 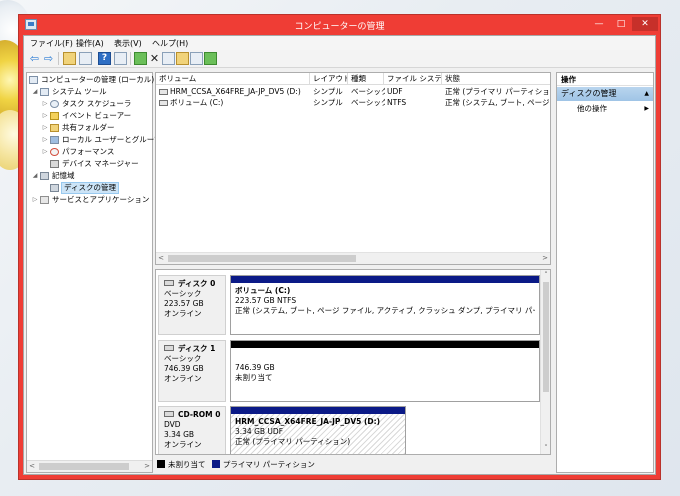 I want to click on actions-section-disk-management: ディスクの管理 ▲, so click(x=605, y=94).